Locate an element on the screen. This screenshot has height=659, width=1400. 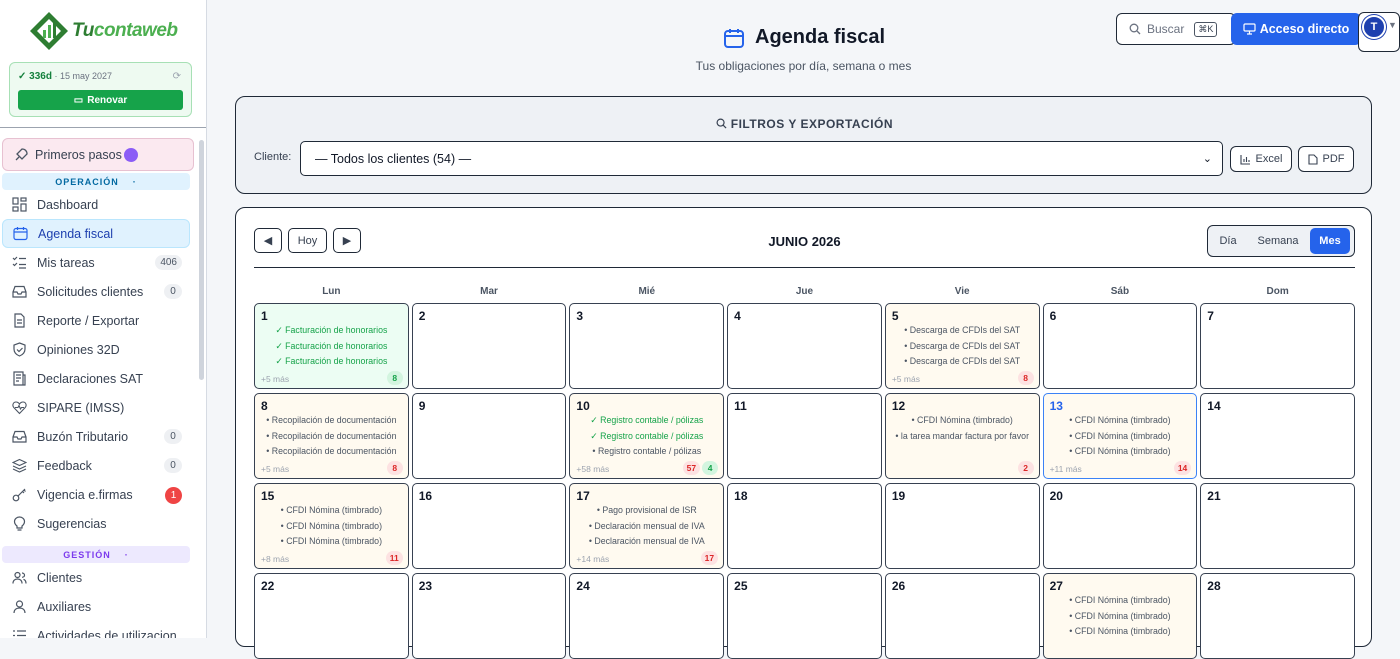
view-week-button: Semana is located at coordinates (1278, 241).